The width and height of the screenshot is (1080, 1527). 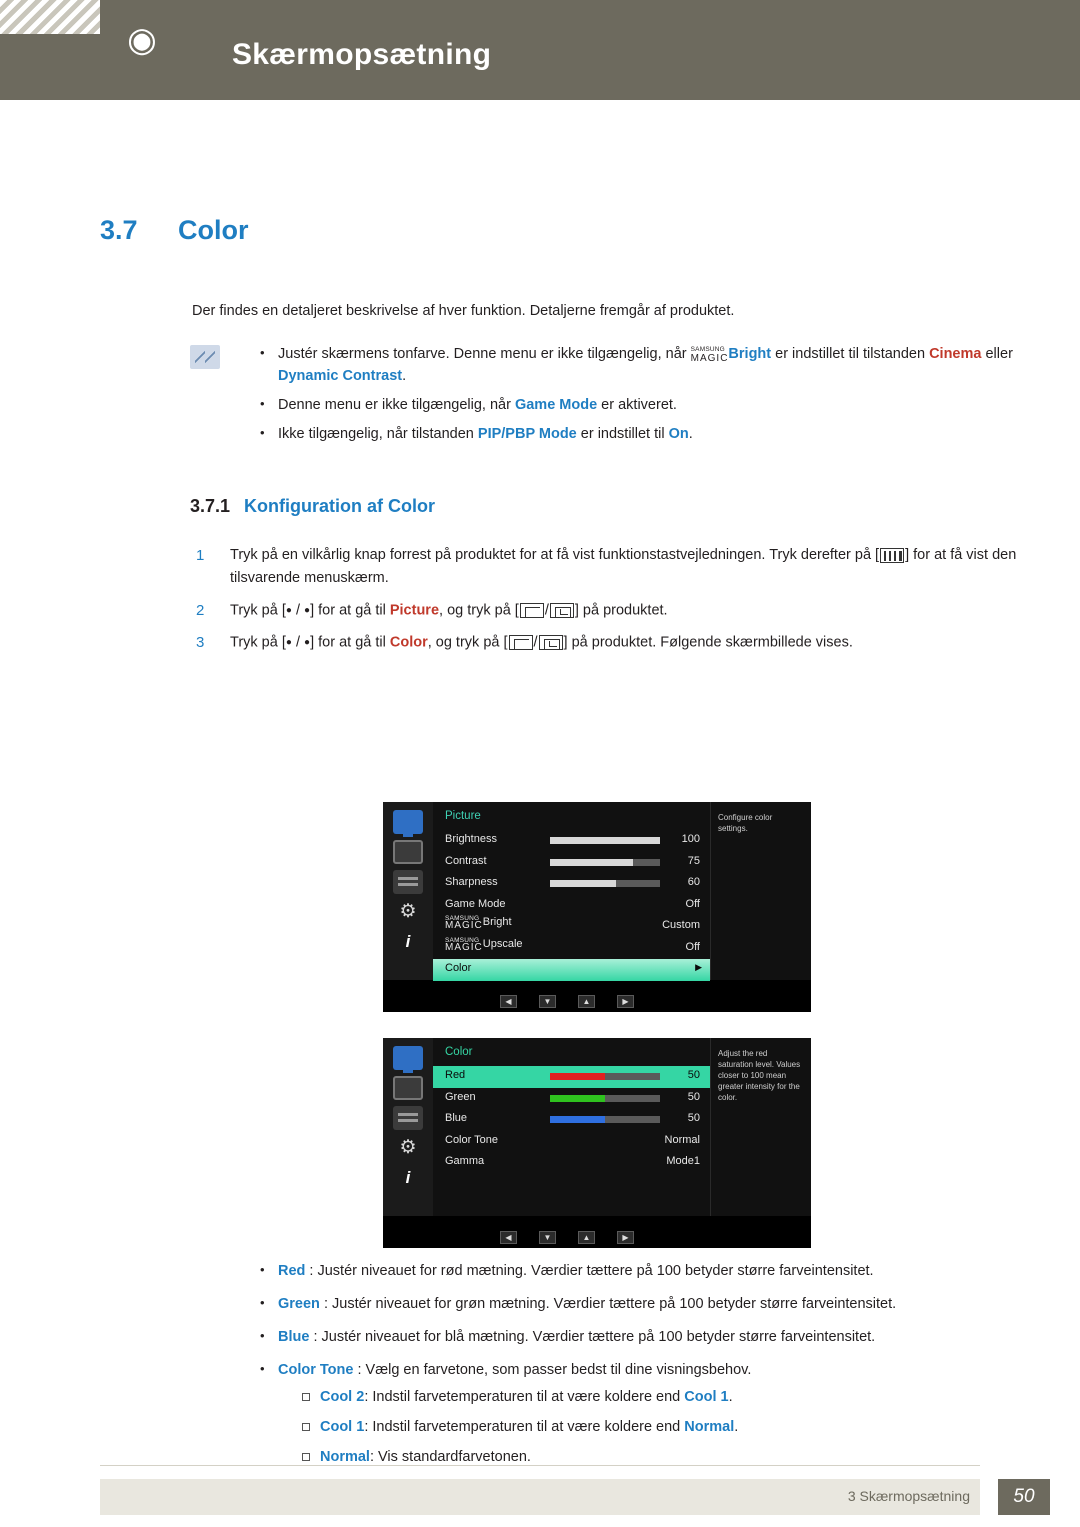 I want to click on monitor-icon: ◉, so click(x=142, y=40).